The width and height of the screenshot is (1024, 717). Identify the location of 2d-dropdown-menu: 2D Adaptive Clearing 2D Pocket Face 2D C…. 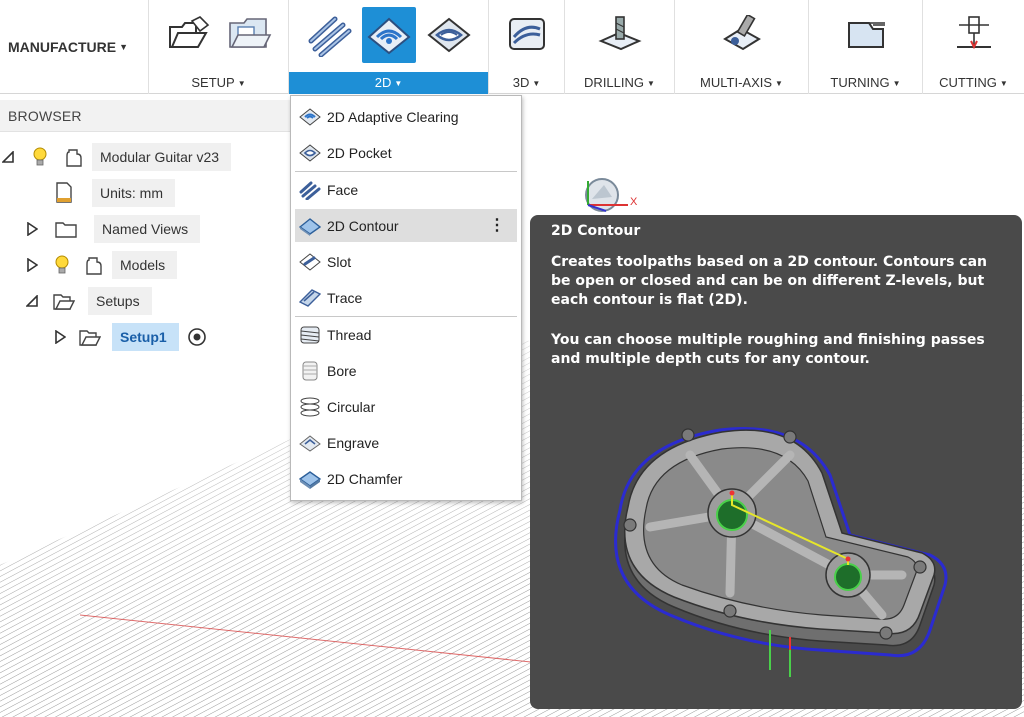
(406, 298).